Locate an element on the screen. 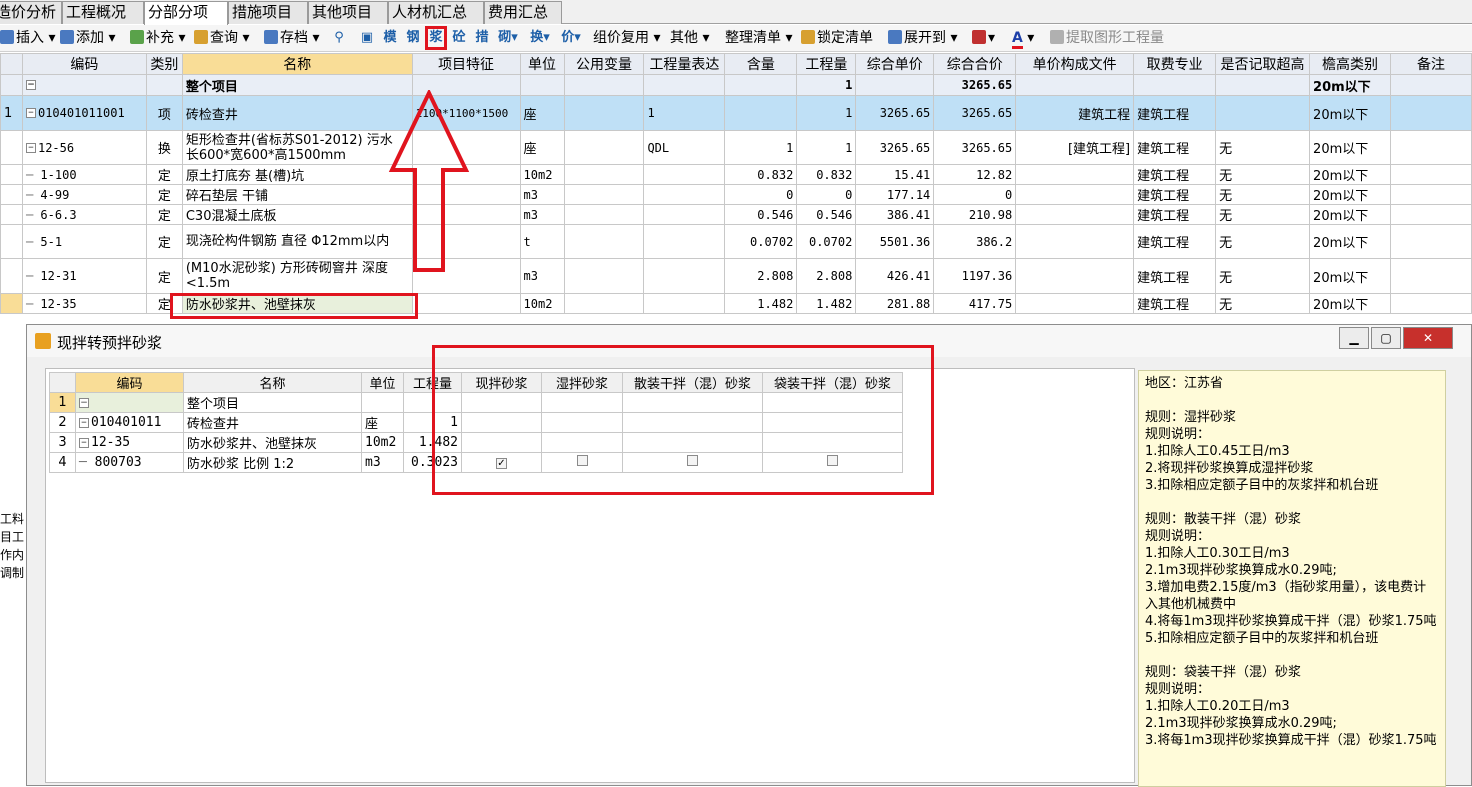 The height and width of the screenshot is (787, 1472). minimize-button: ▁ is located at coordinates (1354, 338).